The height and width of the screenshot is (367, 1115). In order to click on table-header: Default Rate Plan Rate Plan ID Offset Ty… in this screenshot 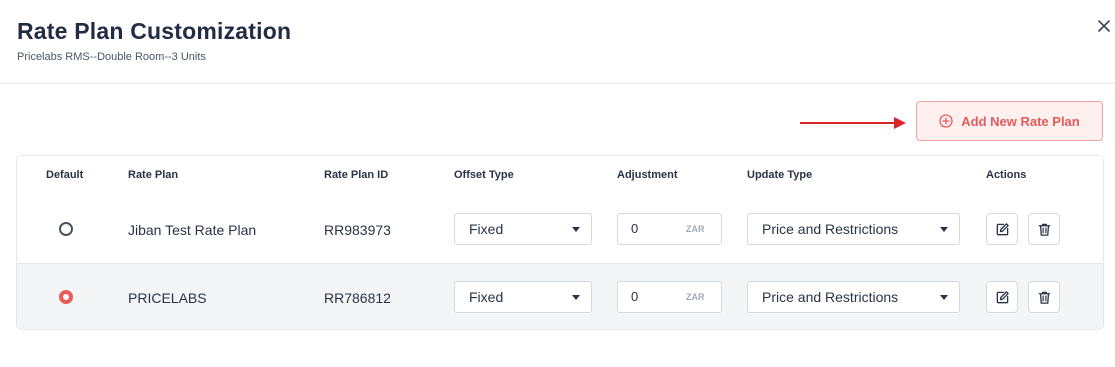, I will do `click(560, 176)`.